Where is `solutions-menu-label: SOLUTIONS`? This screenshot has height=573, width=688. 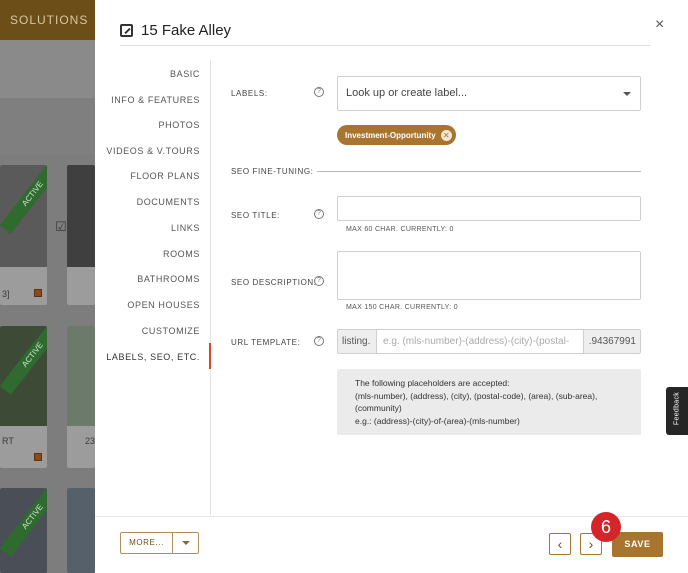 solutions-menu-label: SOLUTIONS is located at coordinates (49, 20).